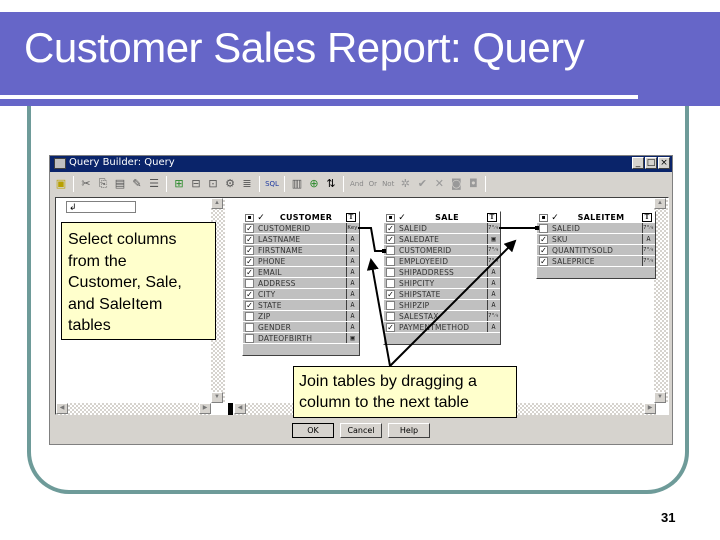  I want to click on format-painter-icon: ✎, so click(137, 184).